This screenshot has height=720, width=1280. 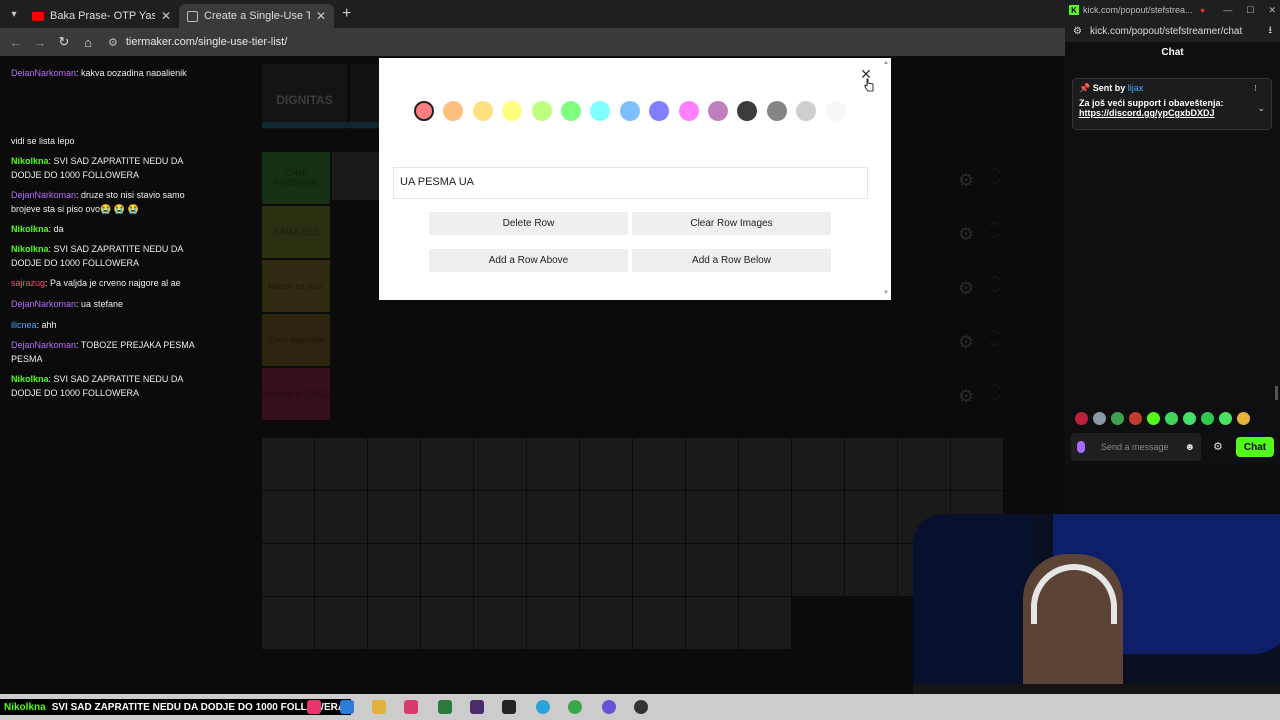 What do you see at coordinates (296, 340) in the screenshot?
I see `tier-label: Zivot kaskada` at bounding box center [296, 340].